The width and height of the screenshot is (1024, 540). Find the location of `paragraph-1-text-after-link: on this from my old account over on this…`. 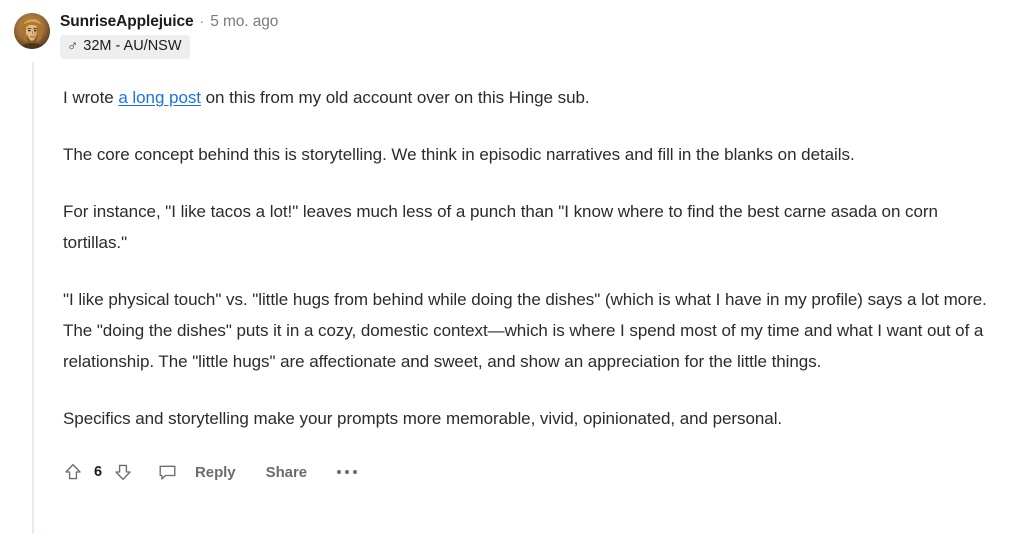

paragraph-1-text-after-link: on this from my old account over on this… is located at coordinates (395, 97).